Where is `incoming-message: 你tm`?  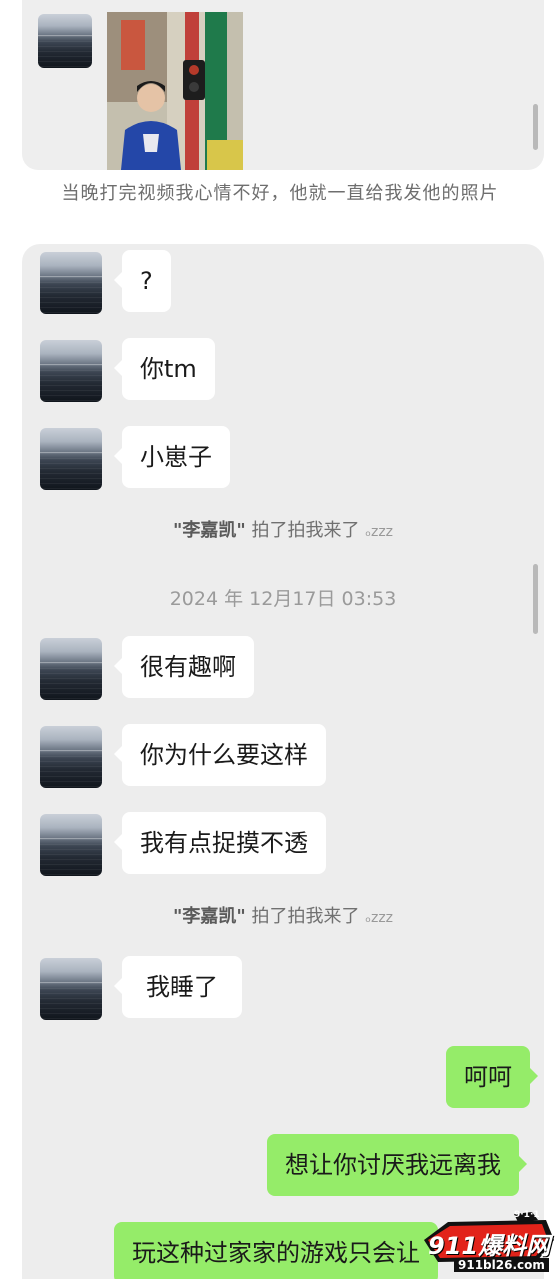 incoming-message: 你tm is located at coordinates (164, 369).